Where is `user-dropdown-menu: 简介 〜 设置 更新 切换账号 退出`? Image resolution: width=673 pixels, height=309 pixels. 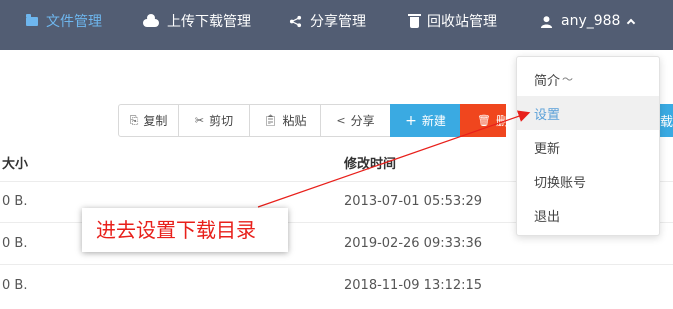
user-dropdown-menu: 简介 〜 设置 更新 切换账号 退出 is located at coordinates (588, 146).